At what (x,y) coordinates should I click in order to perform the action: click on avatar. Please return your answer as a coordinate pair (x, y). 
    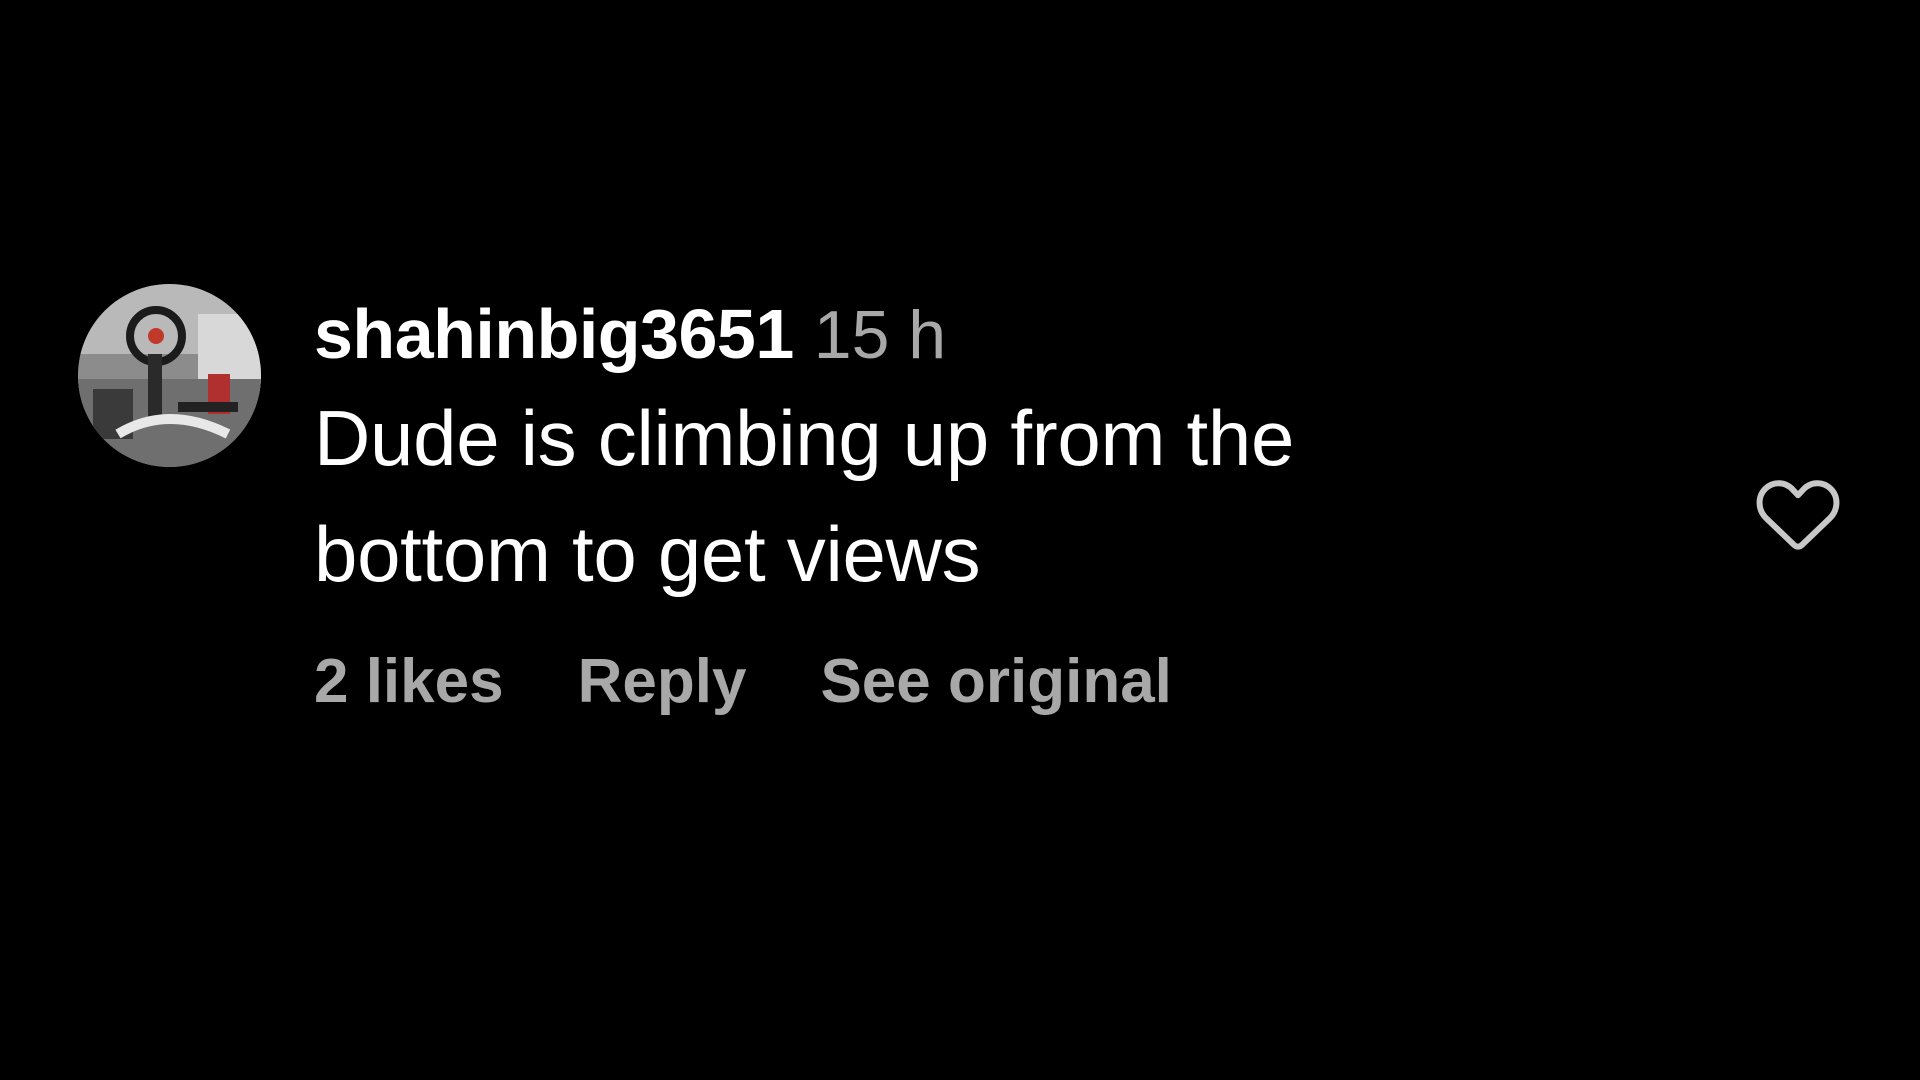
    Looking at the image, I should click on (169, 375).